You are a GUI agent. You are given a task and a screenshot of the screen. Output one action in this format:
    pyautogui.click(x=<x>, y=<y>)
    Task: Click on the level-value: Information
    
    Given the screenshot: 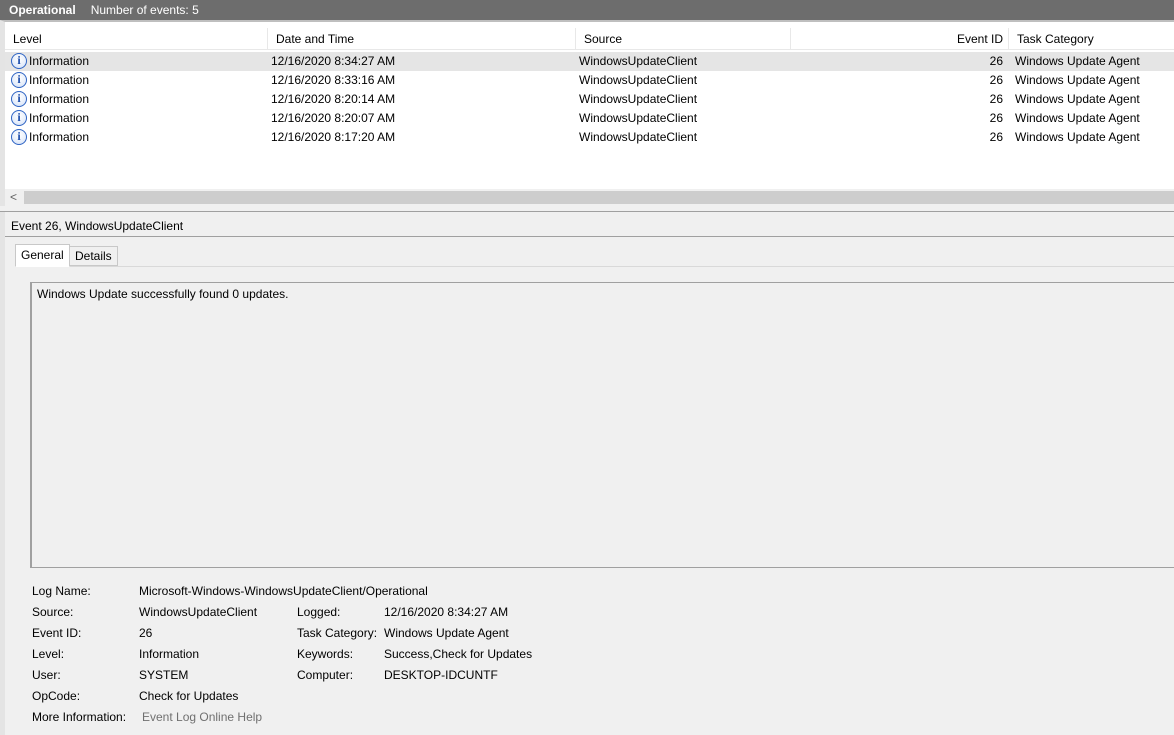 What is the action you would take?
    pyautogui.click(x=169, y=654)
    